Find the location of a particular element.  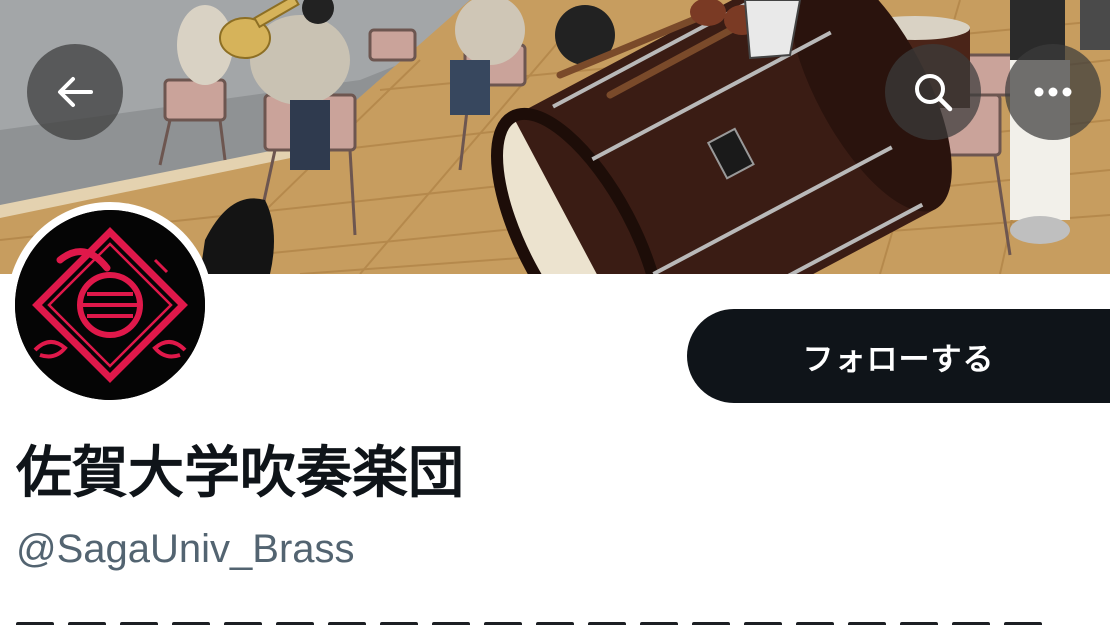

avatar is located at coordinates (110, 305).